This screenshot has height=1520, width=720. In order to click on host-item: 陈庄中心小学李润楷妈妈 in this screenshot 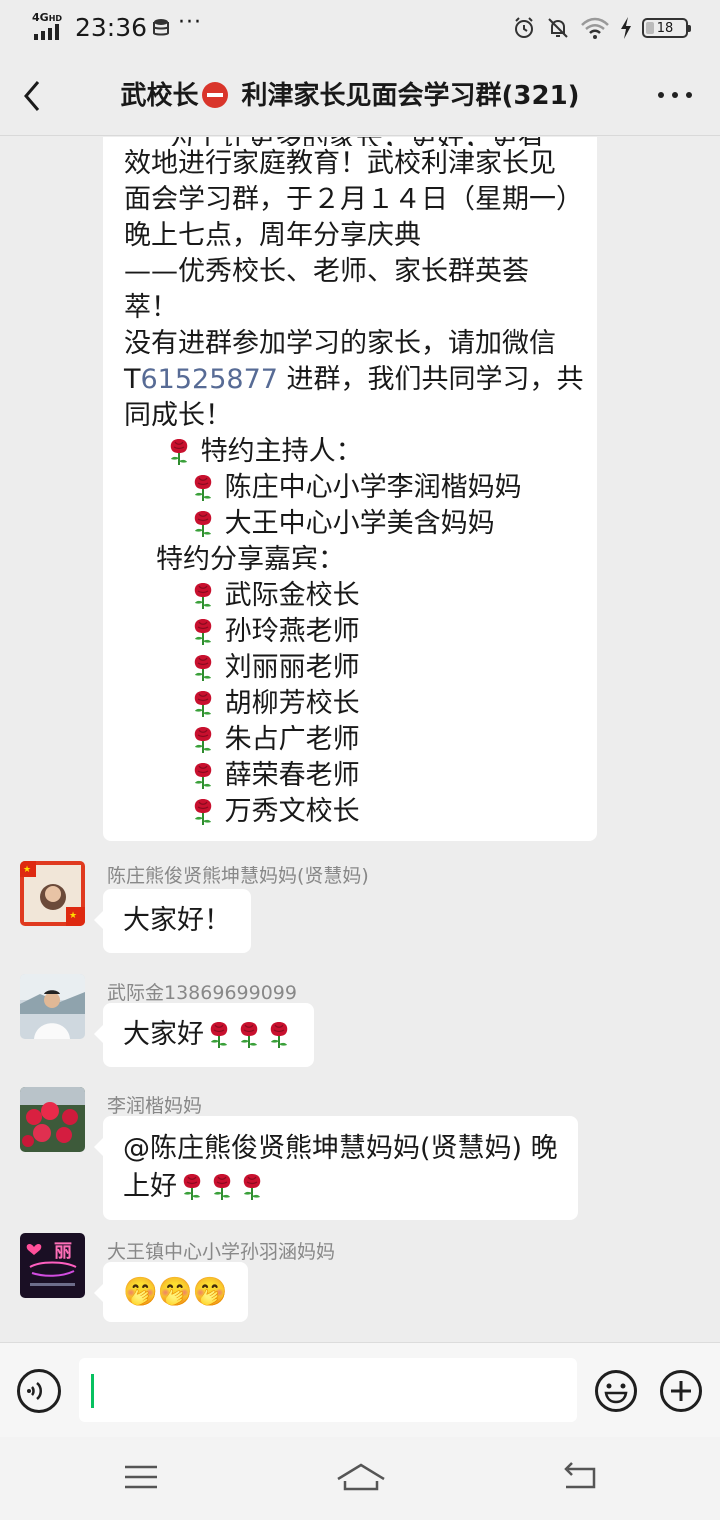, I will do `click(354, 488)`.